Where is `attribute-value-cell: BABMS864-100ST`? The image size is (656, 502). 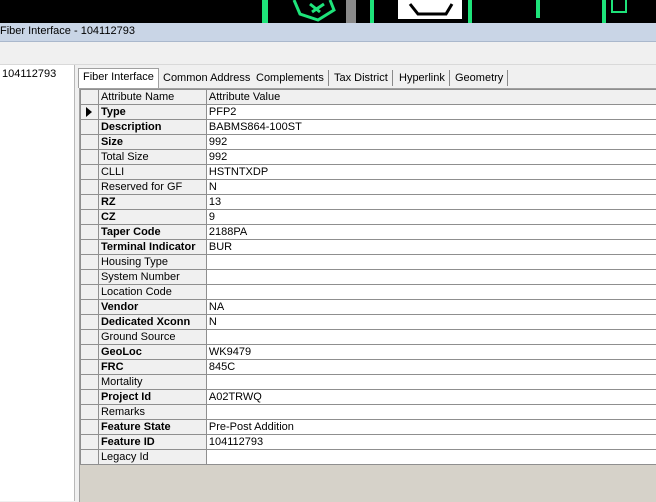
attribute-value-cell: BABMS864-100ST is located at coordinates (431, 127).